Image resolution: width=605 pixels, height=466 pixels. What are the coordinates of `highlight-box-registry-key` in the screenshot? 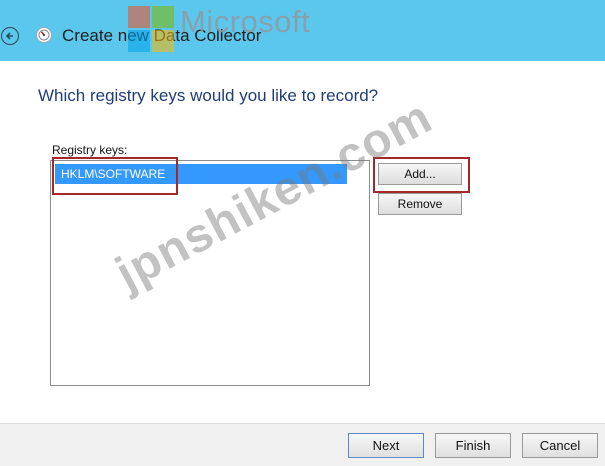 It's located at (115, 176).